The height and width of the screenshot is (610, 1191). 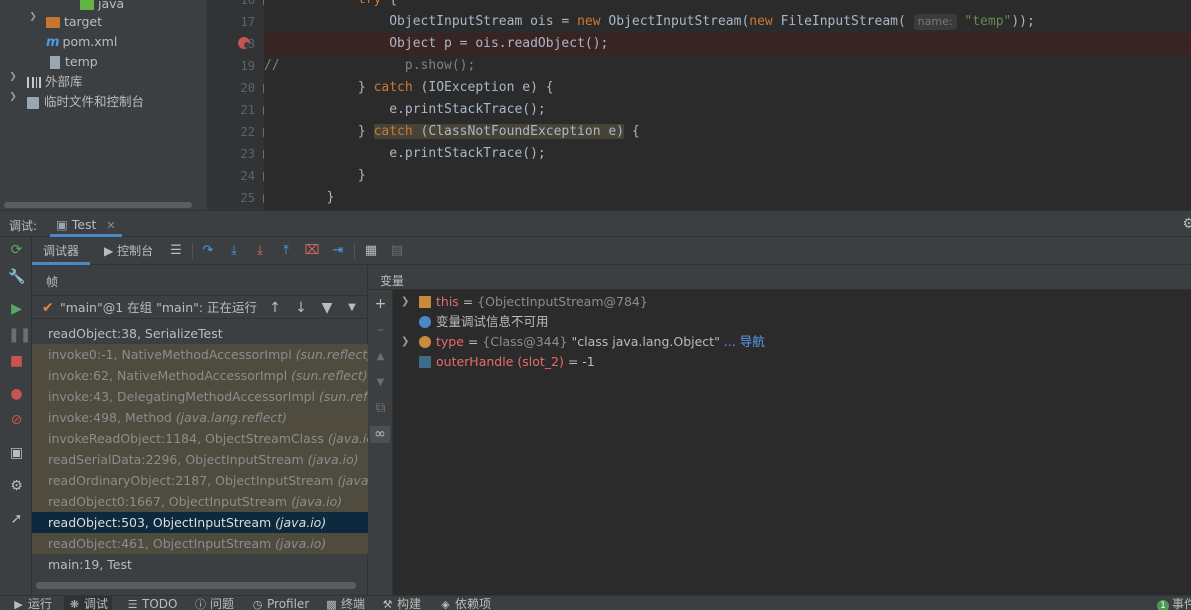 What do you see at coordinates (331, 604) in the screenshot?
I see `terminal-icon: ▩` at bounding box center [331, 604].